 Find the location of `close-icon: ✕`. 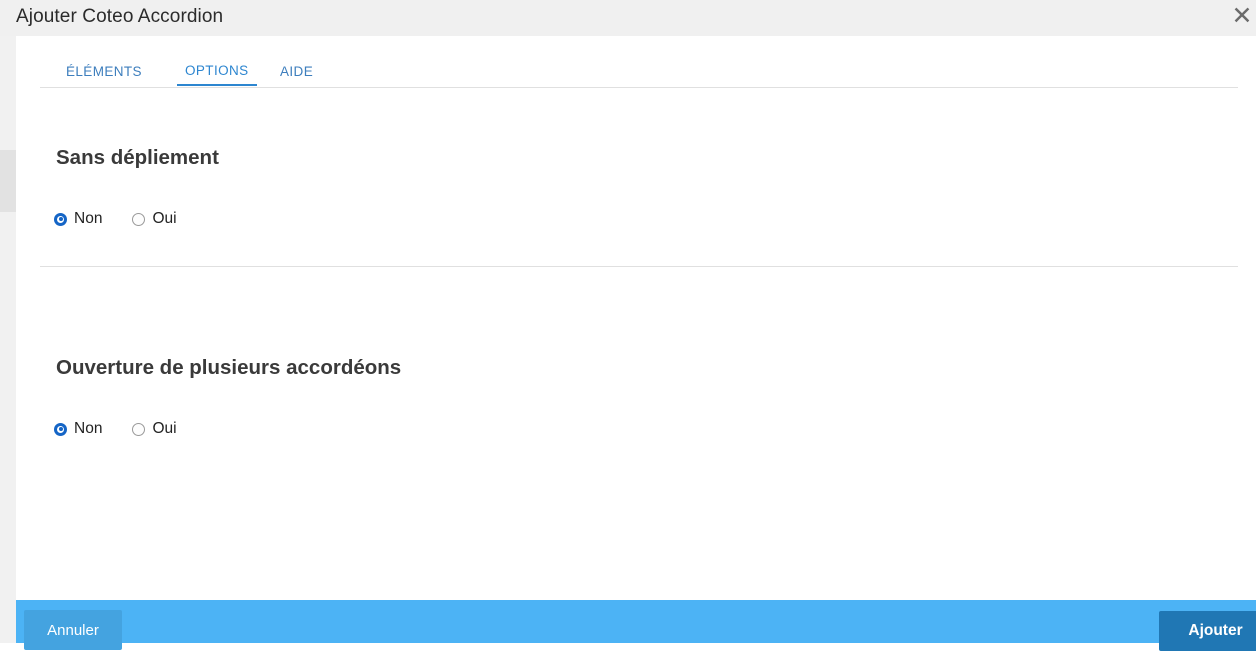

close-icon: ✕ is located at coordinates (1242, 17).